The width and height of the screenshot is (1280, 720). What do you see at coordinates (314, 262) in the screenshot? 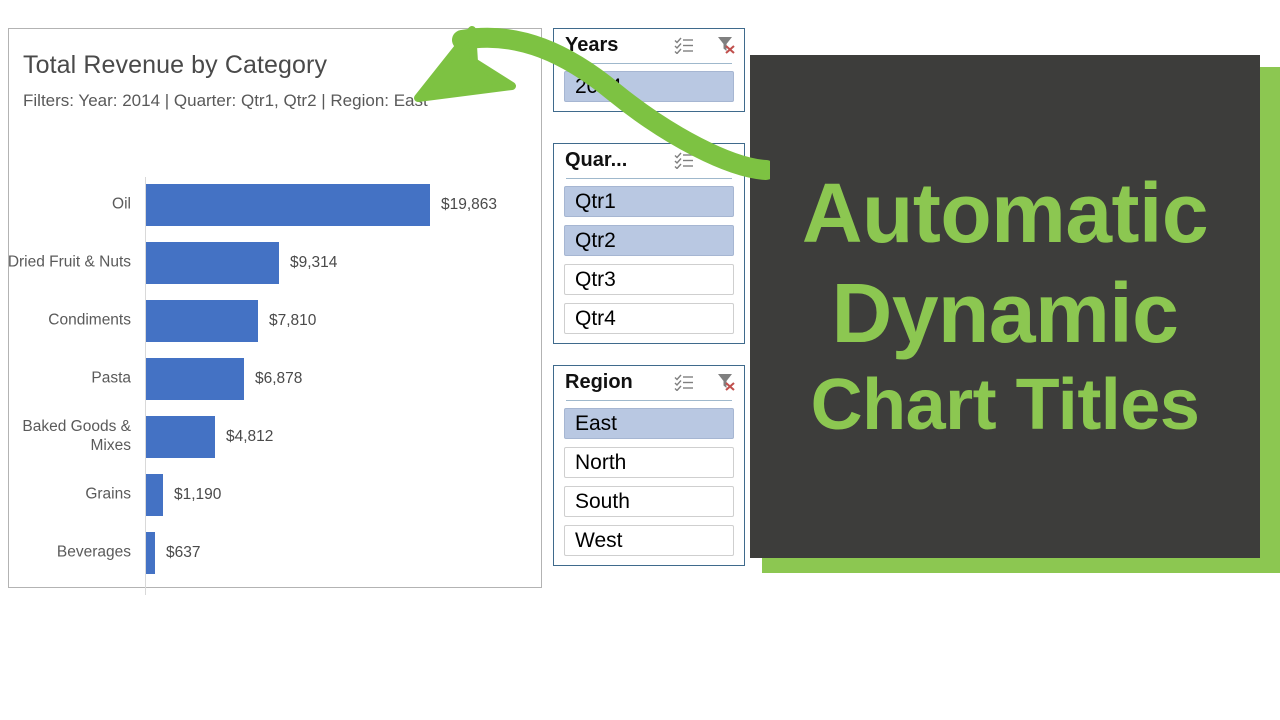
I see `bar-value-label: $9,314` at bounding box center [314, 262].